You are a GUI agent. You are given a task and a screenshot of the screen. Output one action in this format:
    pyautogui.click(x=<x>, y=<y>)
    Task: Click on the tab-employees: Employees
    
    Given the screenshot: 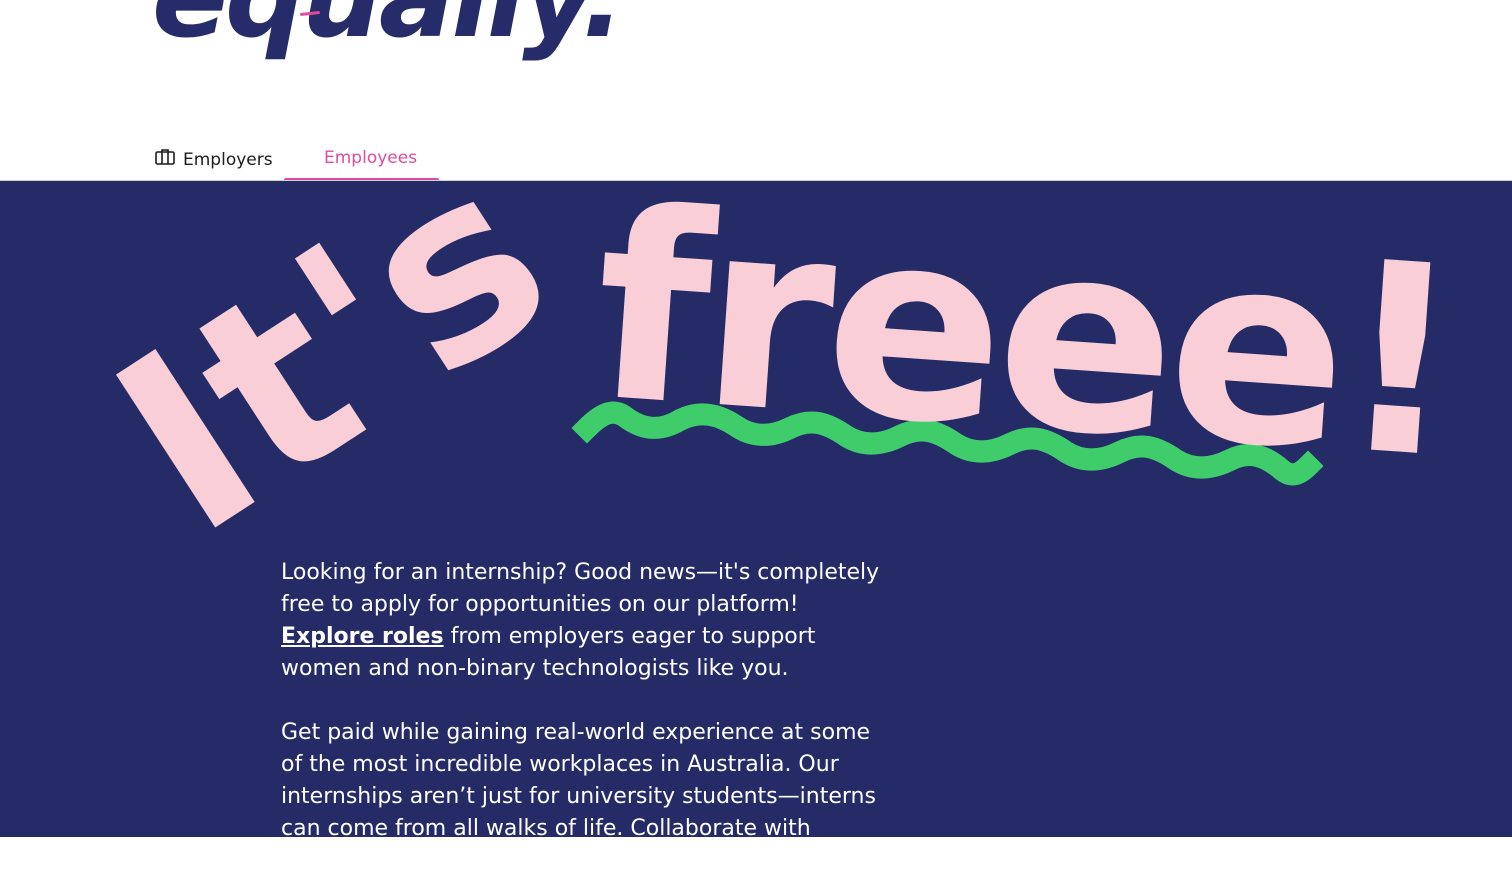 What is the action you would take?
    pyautogui.click(x=370, y=158)
    